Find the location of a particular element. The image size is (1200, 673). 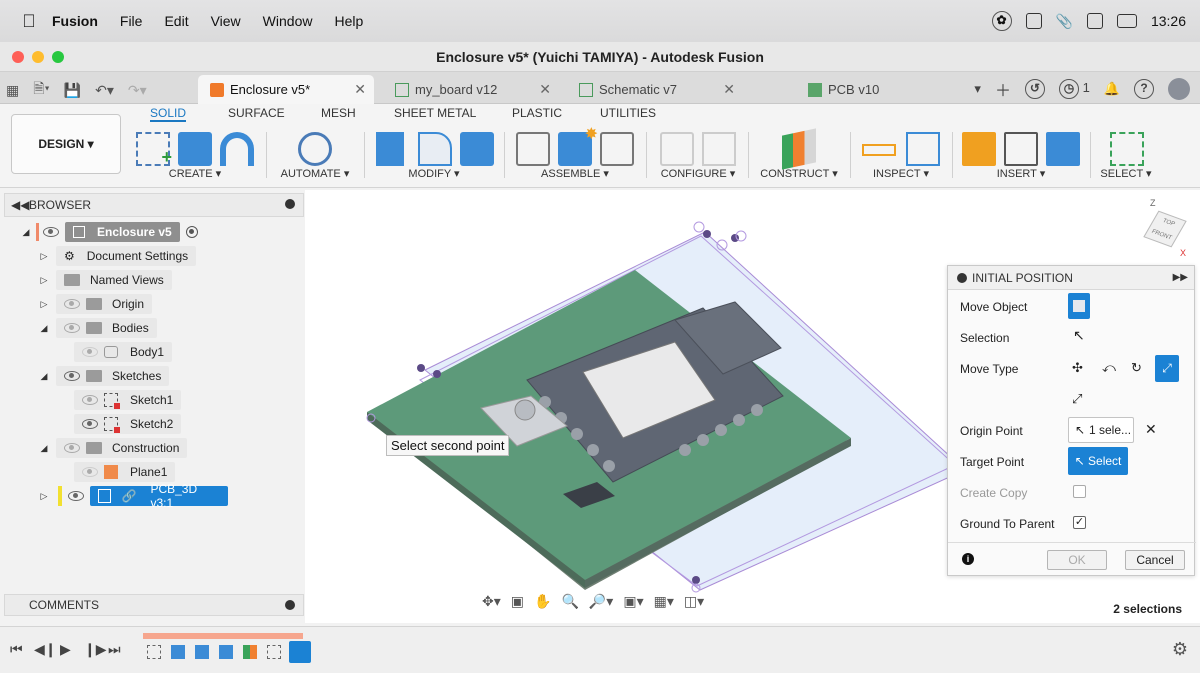

viewports-icon: ◫▾ is located at coordinates (694, 601).